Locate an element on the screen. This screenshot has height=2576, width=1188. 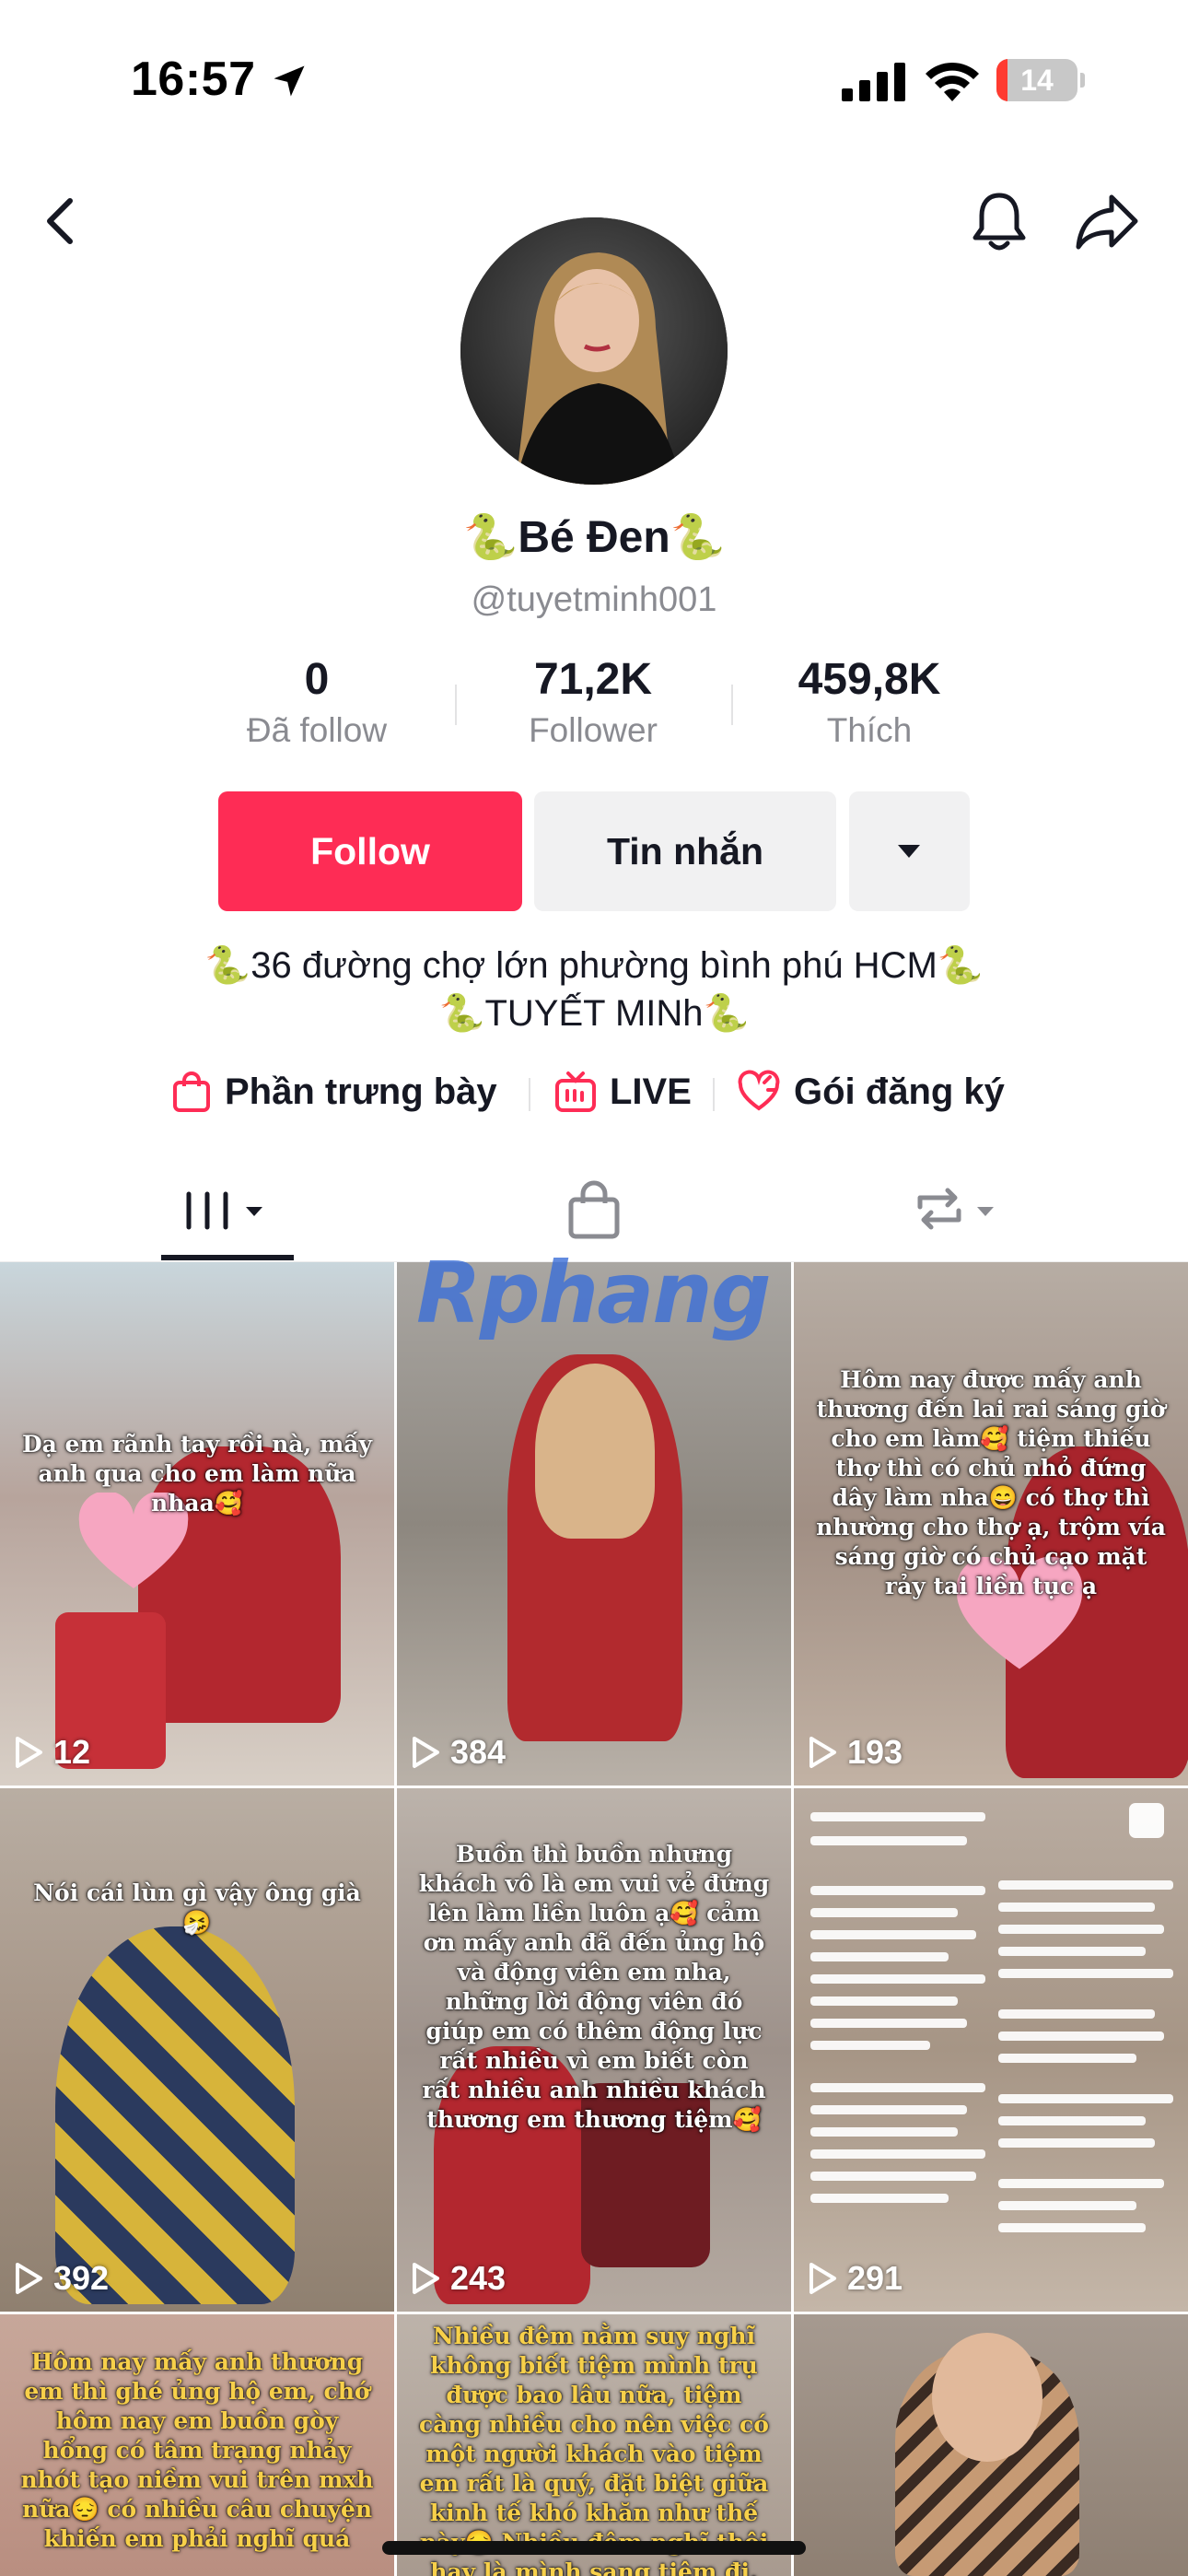
video-caption: Nói cái lùn gì vậy ông già🤧 is located at coordinates (197, 1907).